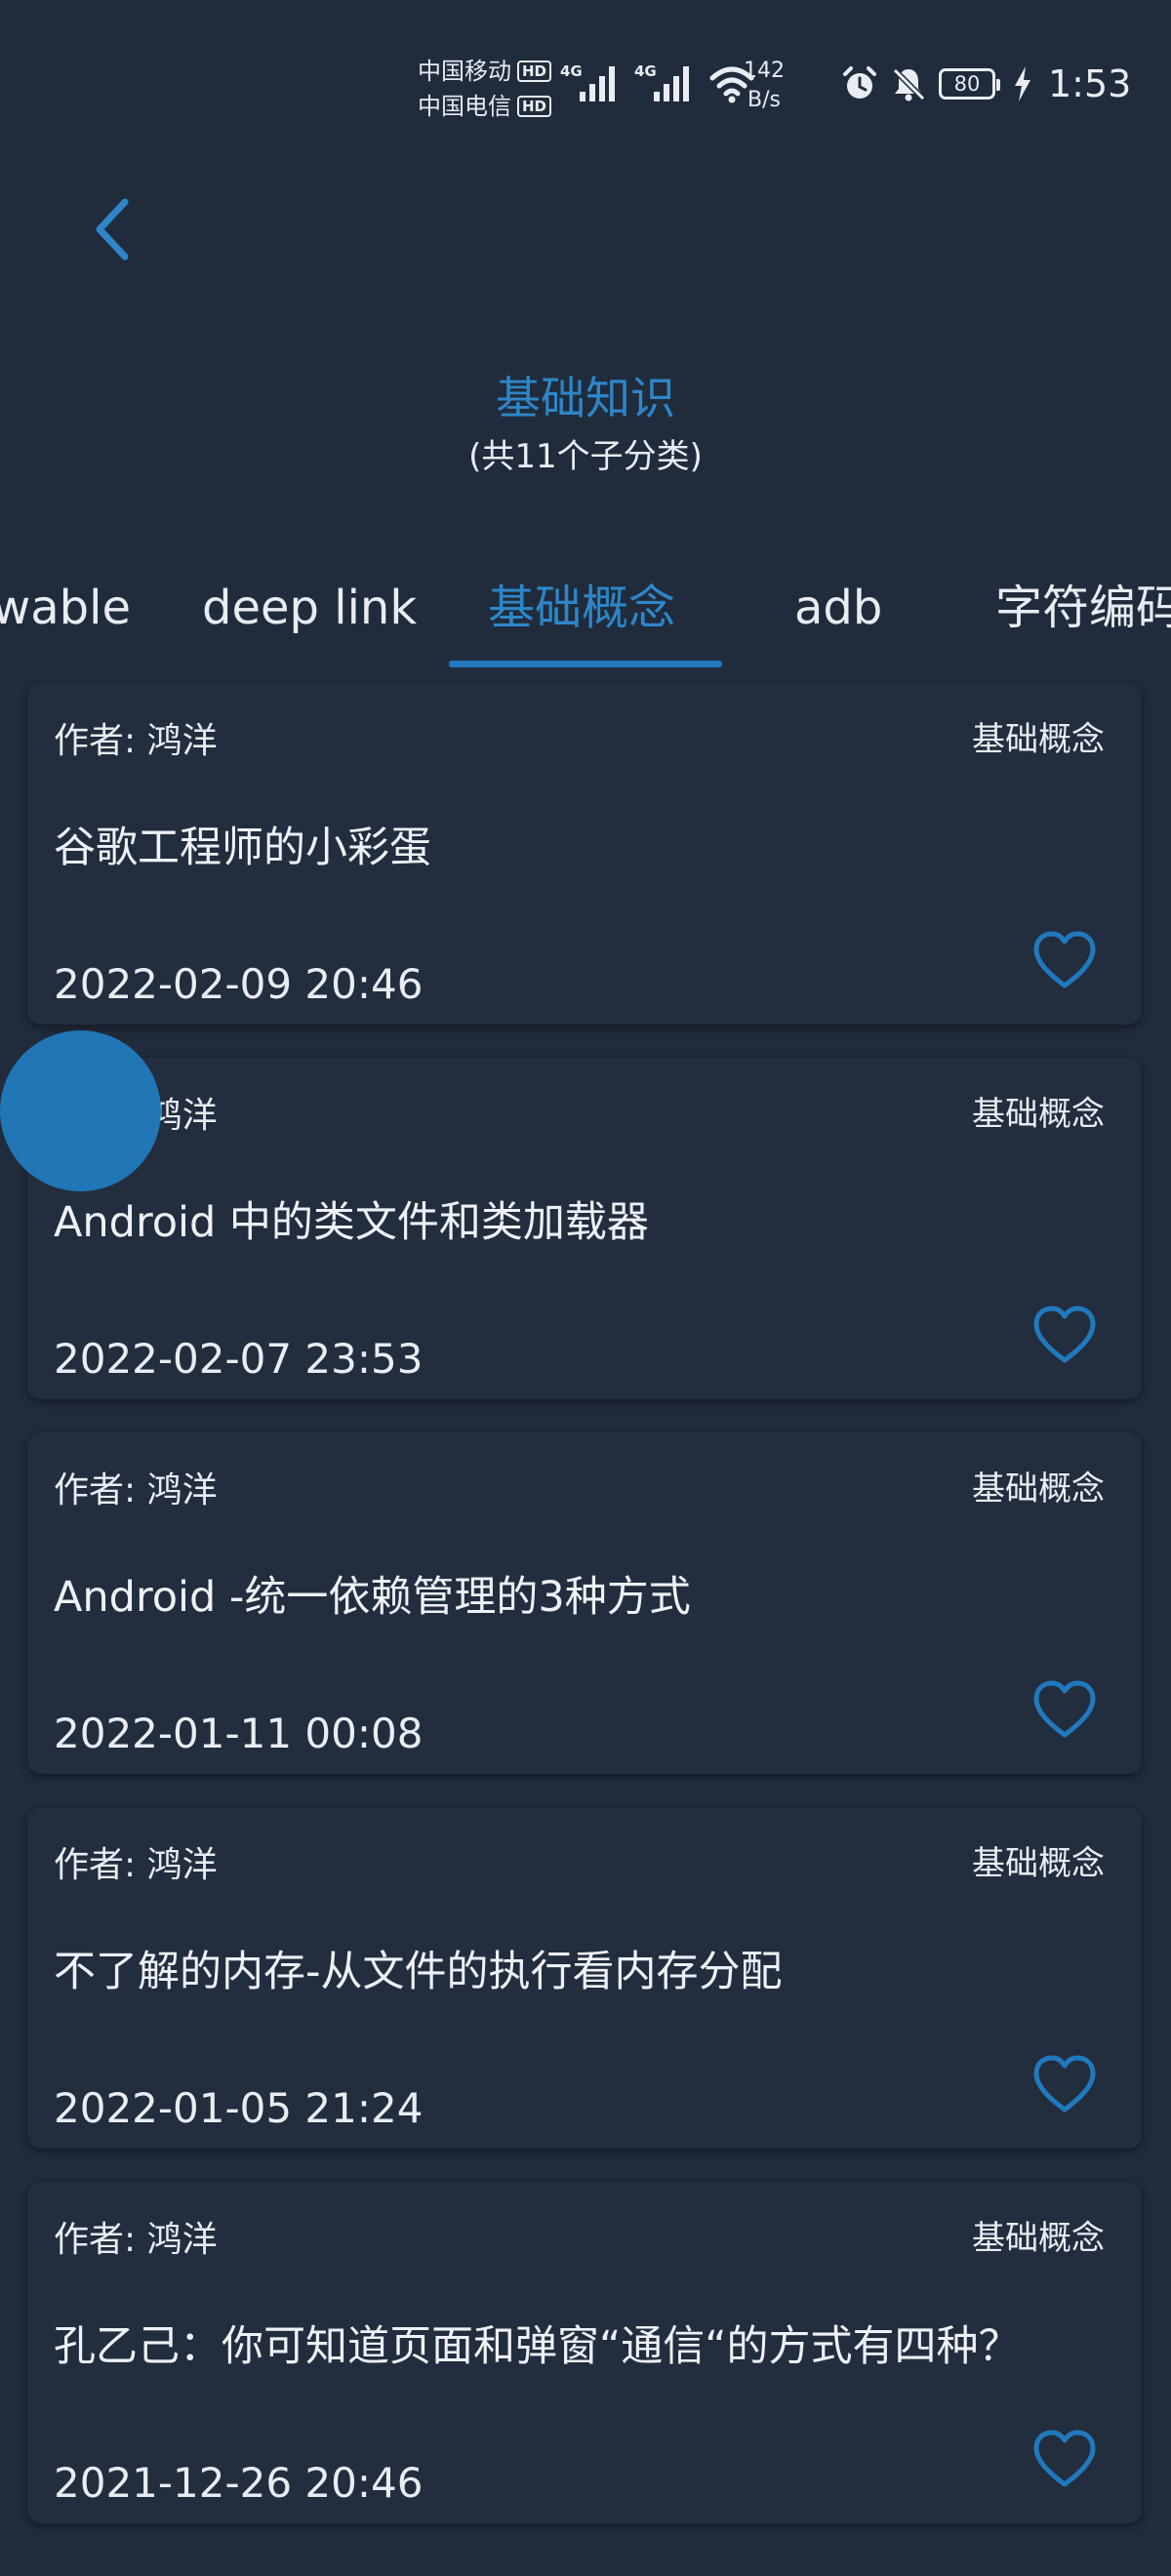 This screenshot has height=2576, width=1171. What do you see at coordinates (764, 71) in the screenshot?
I see `net-speed-value: 142` at bounding box center [764, 71].